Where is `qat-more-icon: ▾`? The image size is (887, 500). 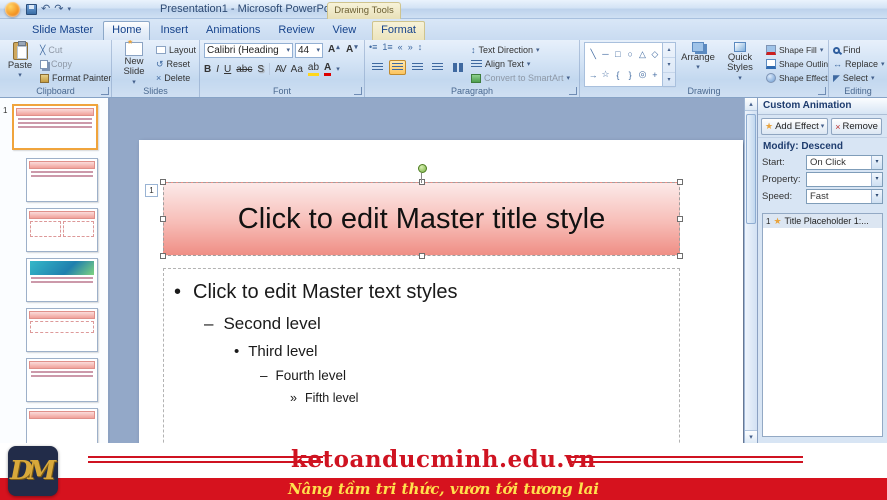
qat-more-icon: ▾ is located at coordinates (69, 9).